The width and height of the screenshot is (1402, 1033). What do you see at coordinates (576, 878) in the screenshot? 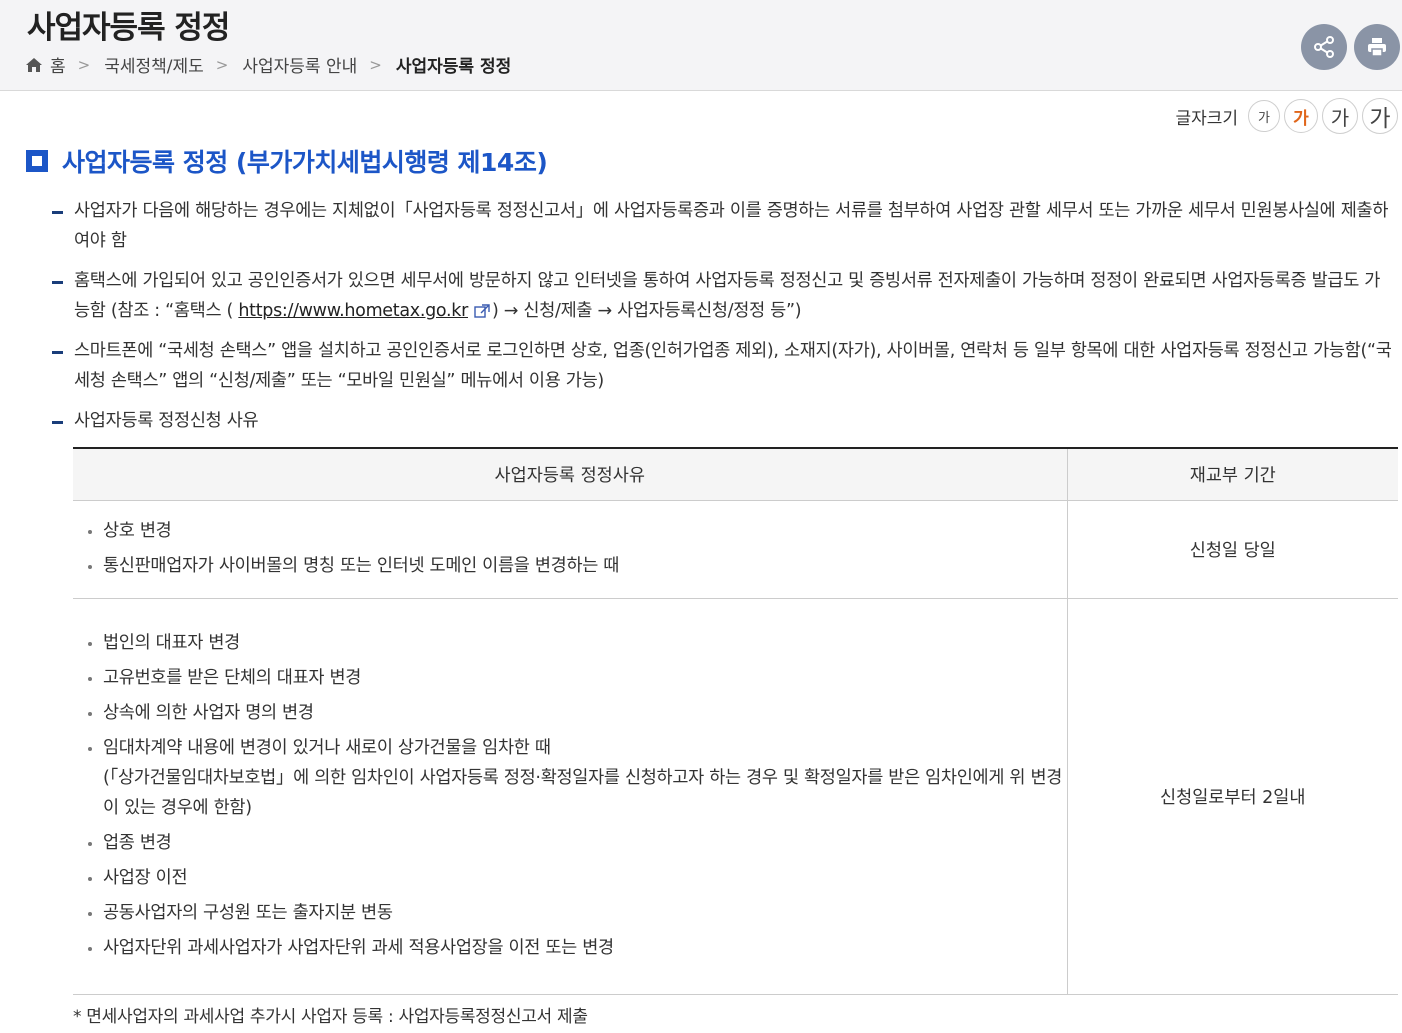
I see `reason-item: 사업장 이전` at bounding box center [576, 878].